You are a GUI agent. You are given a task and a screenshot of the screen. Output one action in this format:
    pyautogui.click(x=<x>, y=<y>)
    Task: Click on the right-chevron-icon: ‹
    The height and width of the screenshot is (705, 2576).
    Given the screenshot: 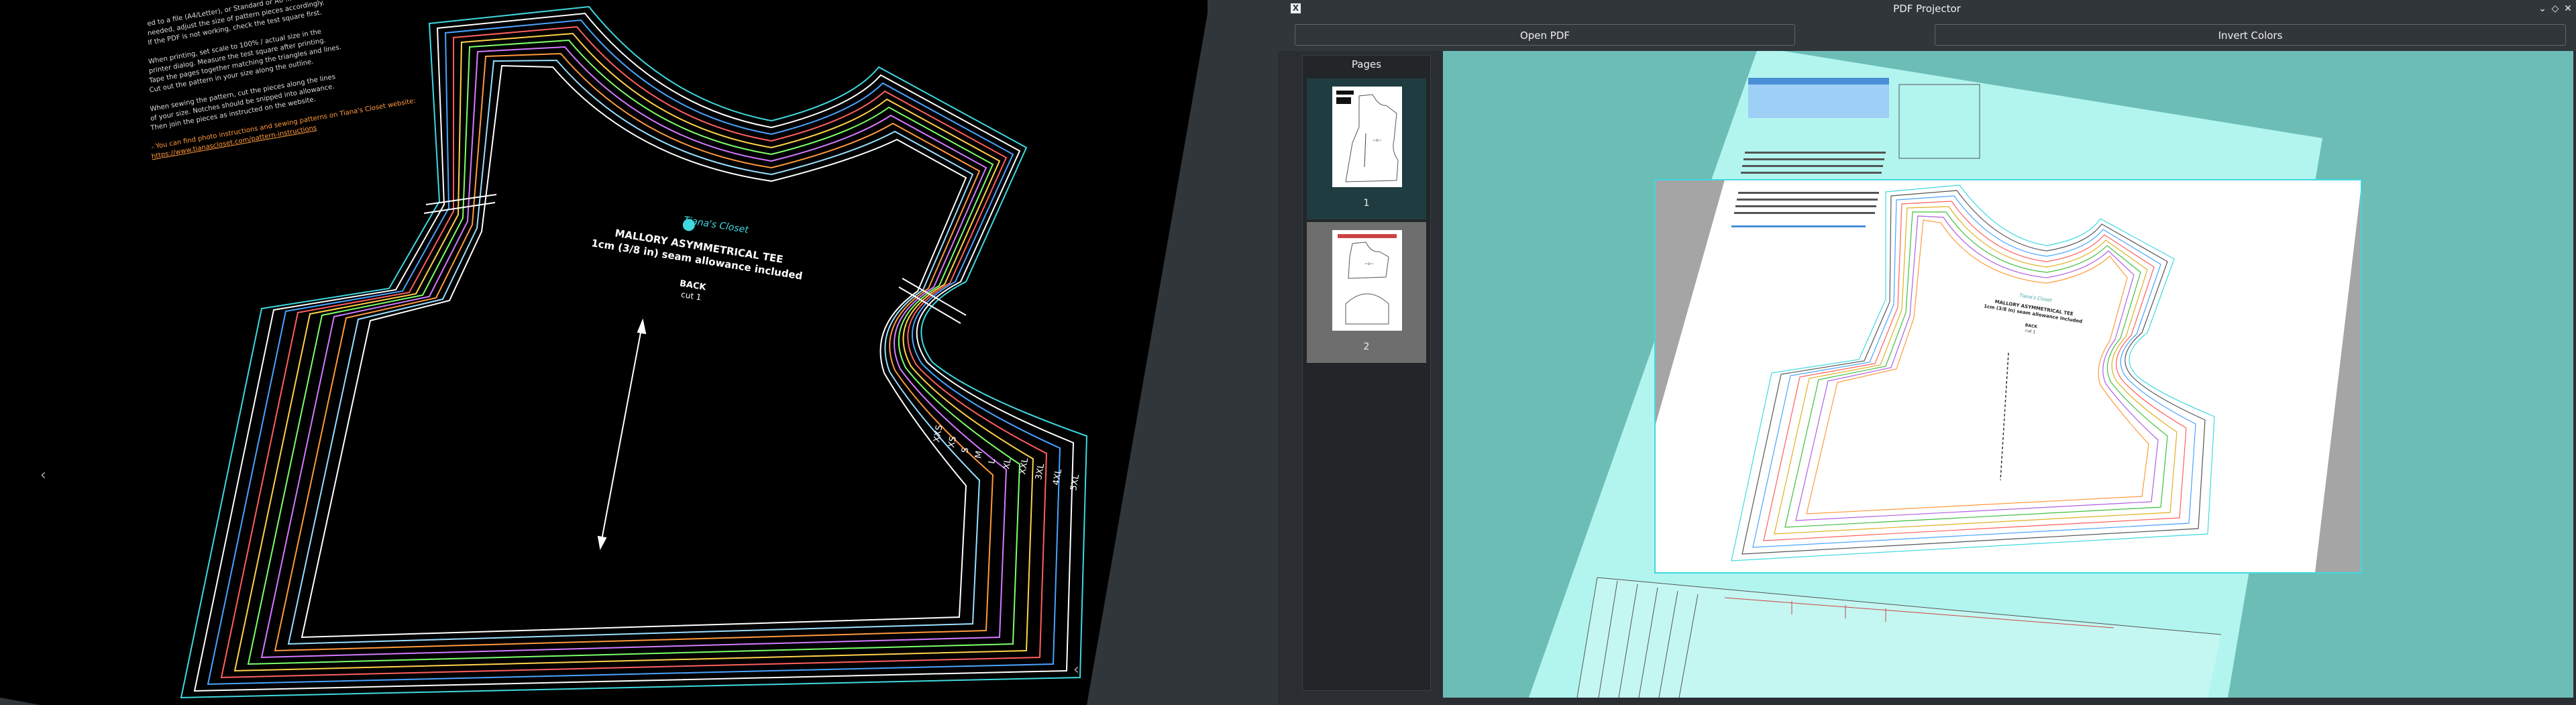 What is the action you would take?
    pyautogui.click(x=1076, y=669)
    